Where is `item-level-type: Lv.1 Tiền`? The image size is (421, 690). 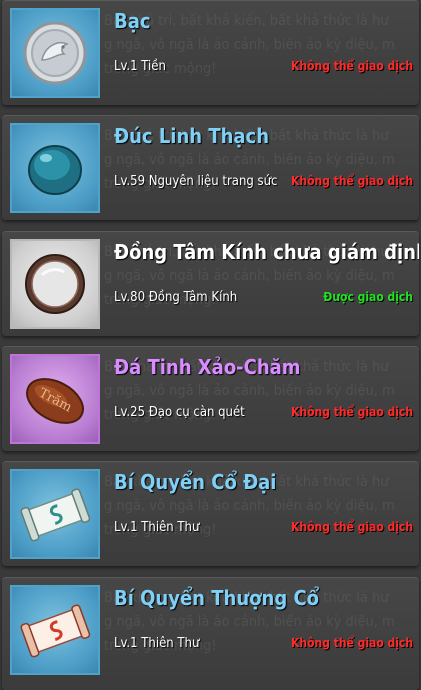
item-level-type: Lv.1 Tiền is located at coordinates (140, 66).